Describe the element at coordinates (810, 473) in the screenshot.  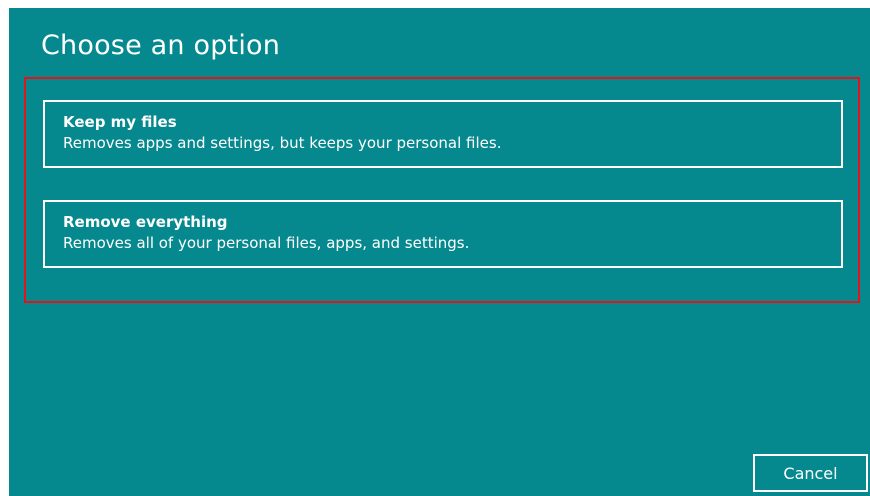
I see `cancel-button: Cancel` at that location.